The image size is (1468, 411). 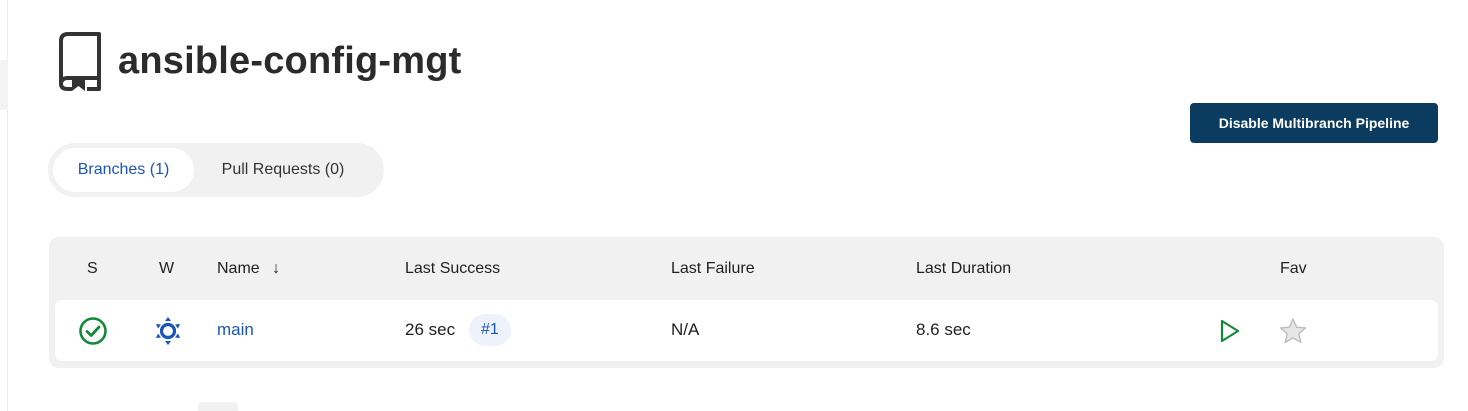 I want to click on build-number-badge: #1, so click(x=490, y=330).